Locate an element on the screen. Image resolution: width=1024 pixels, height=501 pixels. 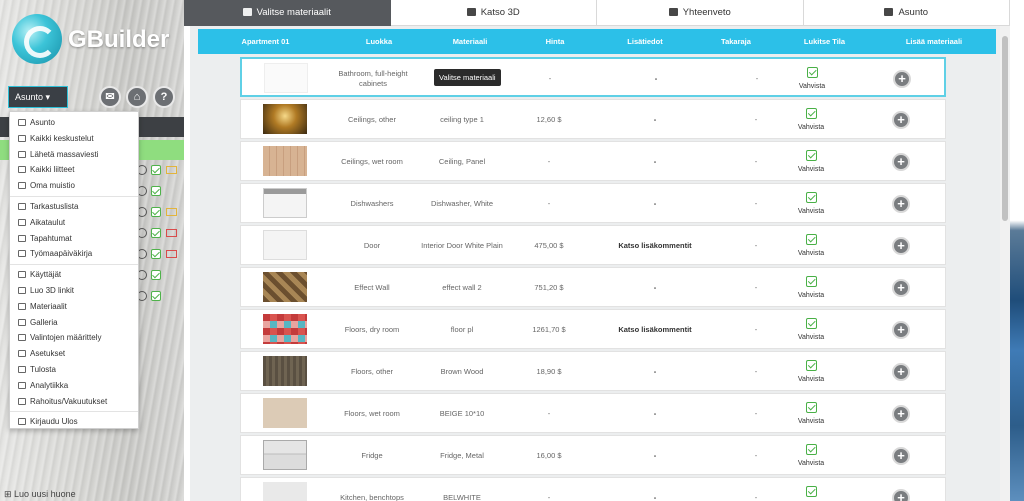
tab-3: Yhteenveto is located at coordinates (700, 13).